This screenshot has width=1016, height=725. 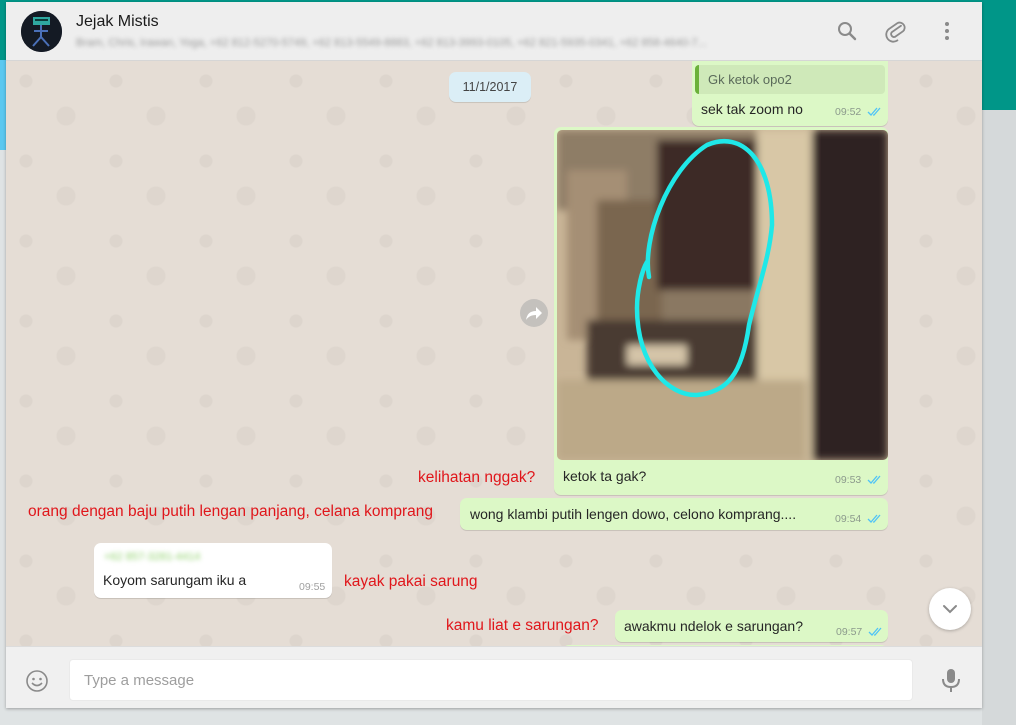 What do you see at coordinates (490, 87) in the screenshot?
I see `date-chip: 11/1/2017` at bounding box center [490, 87].